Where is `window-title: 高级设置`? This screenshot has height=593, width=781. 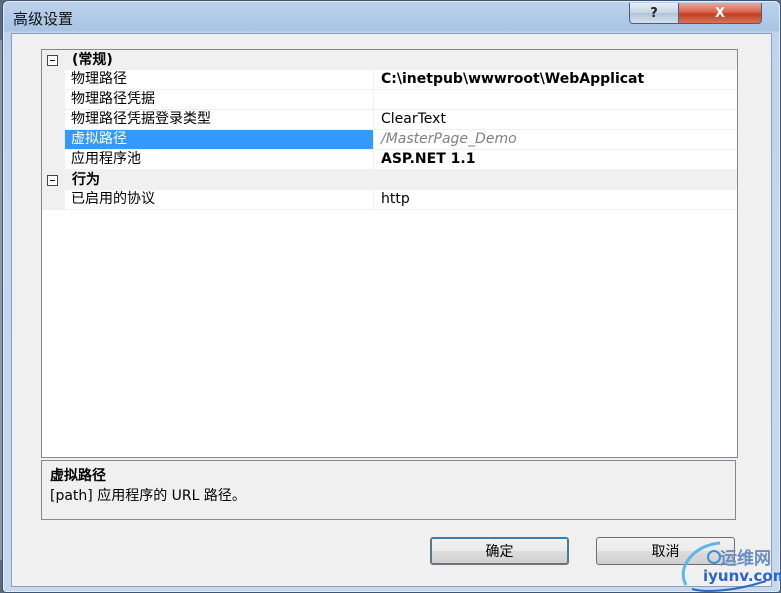
window-title: 高级设置 is located at coordinates (43, 19).